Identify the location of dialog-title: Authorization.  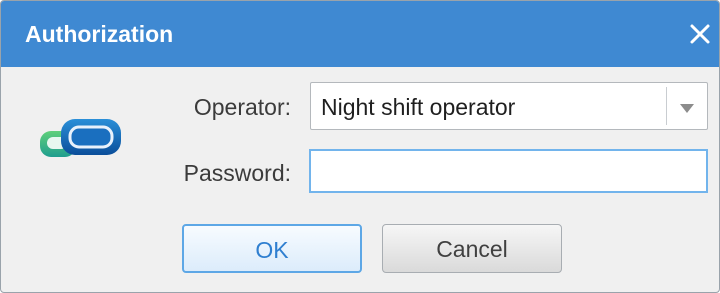
(99, 34).